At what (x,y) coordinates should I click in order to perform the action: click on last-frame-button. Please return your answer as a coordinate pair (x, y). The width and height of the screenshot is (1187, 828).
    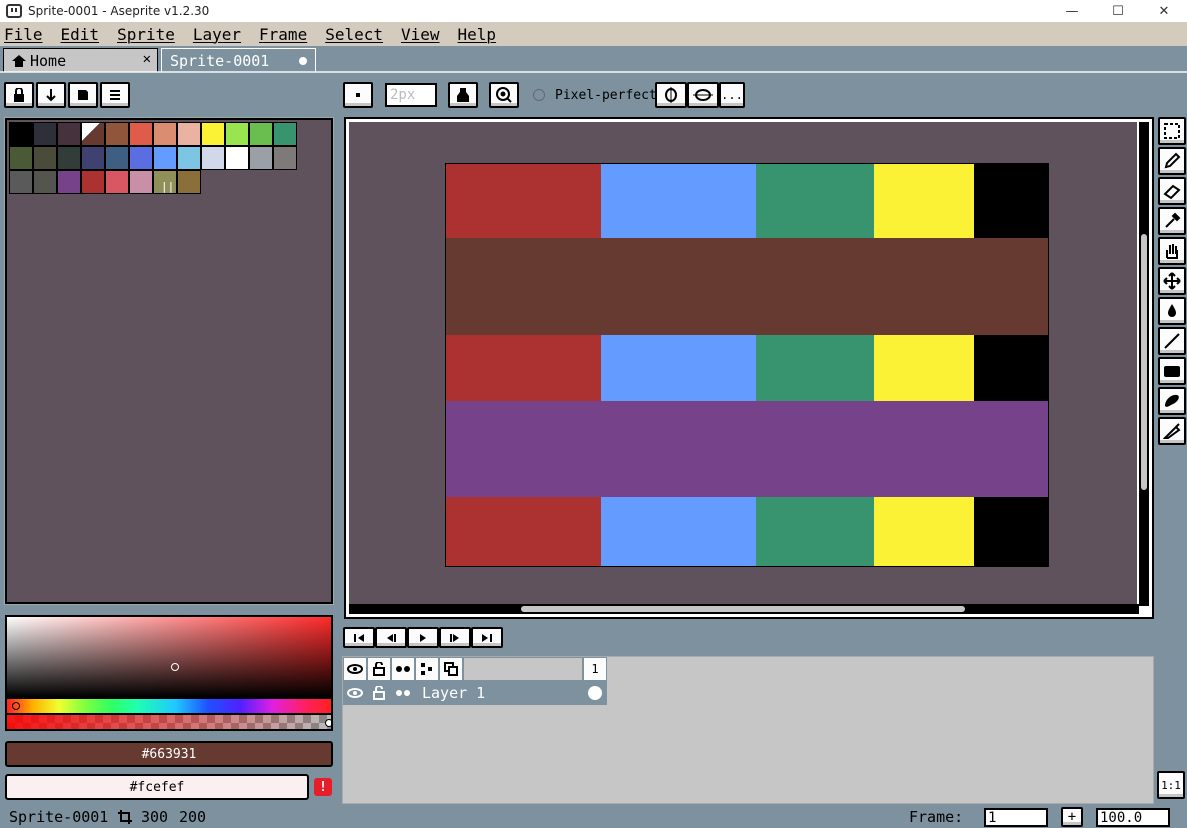
    Looking at the image, I should click on (487, 637).